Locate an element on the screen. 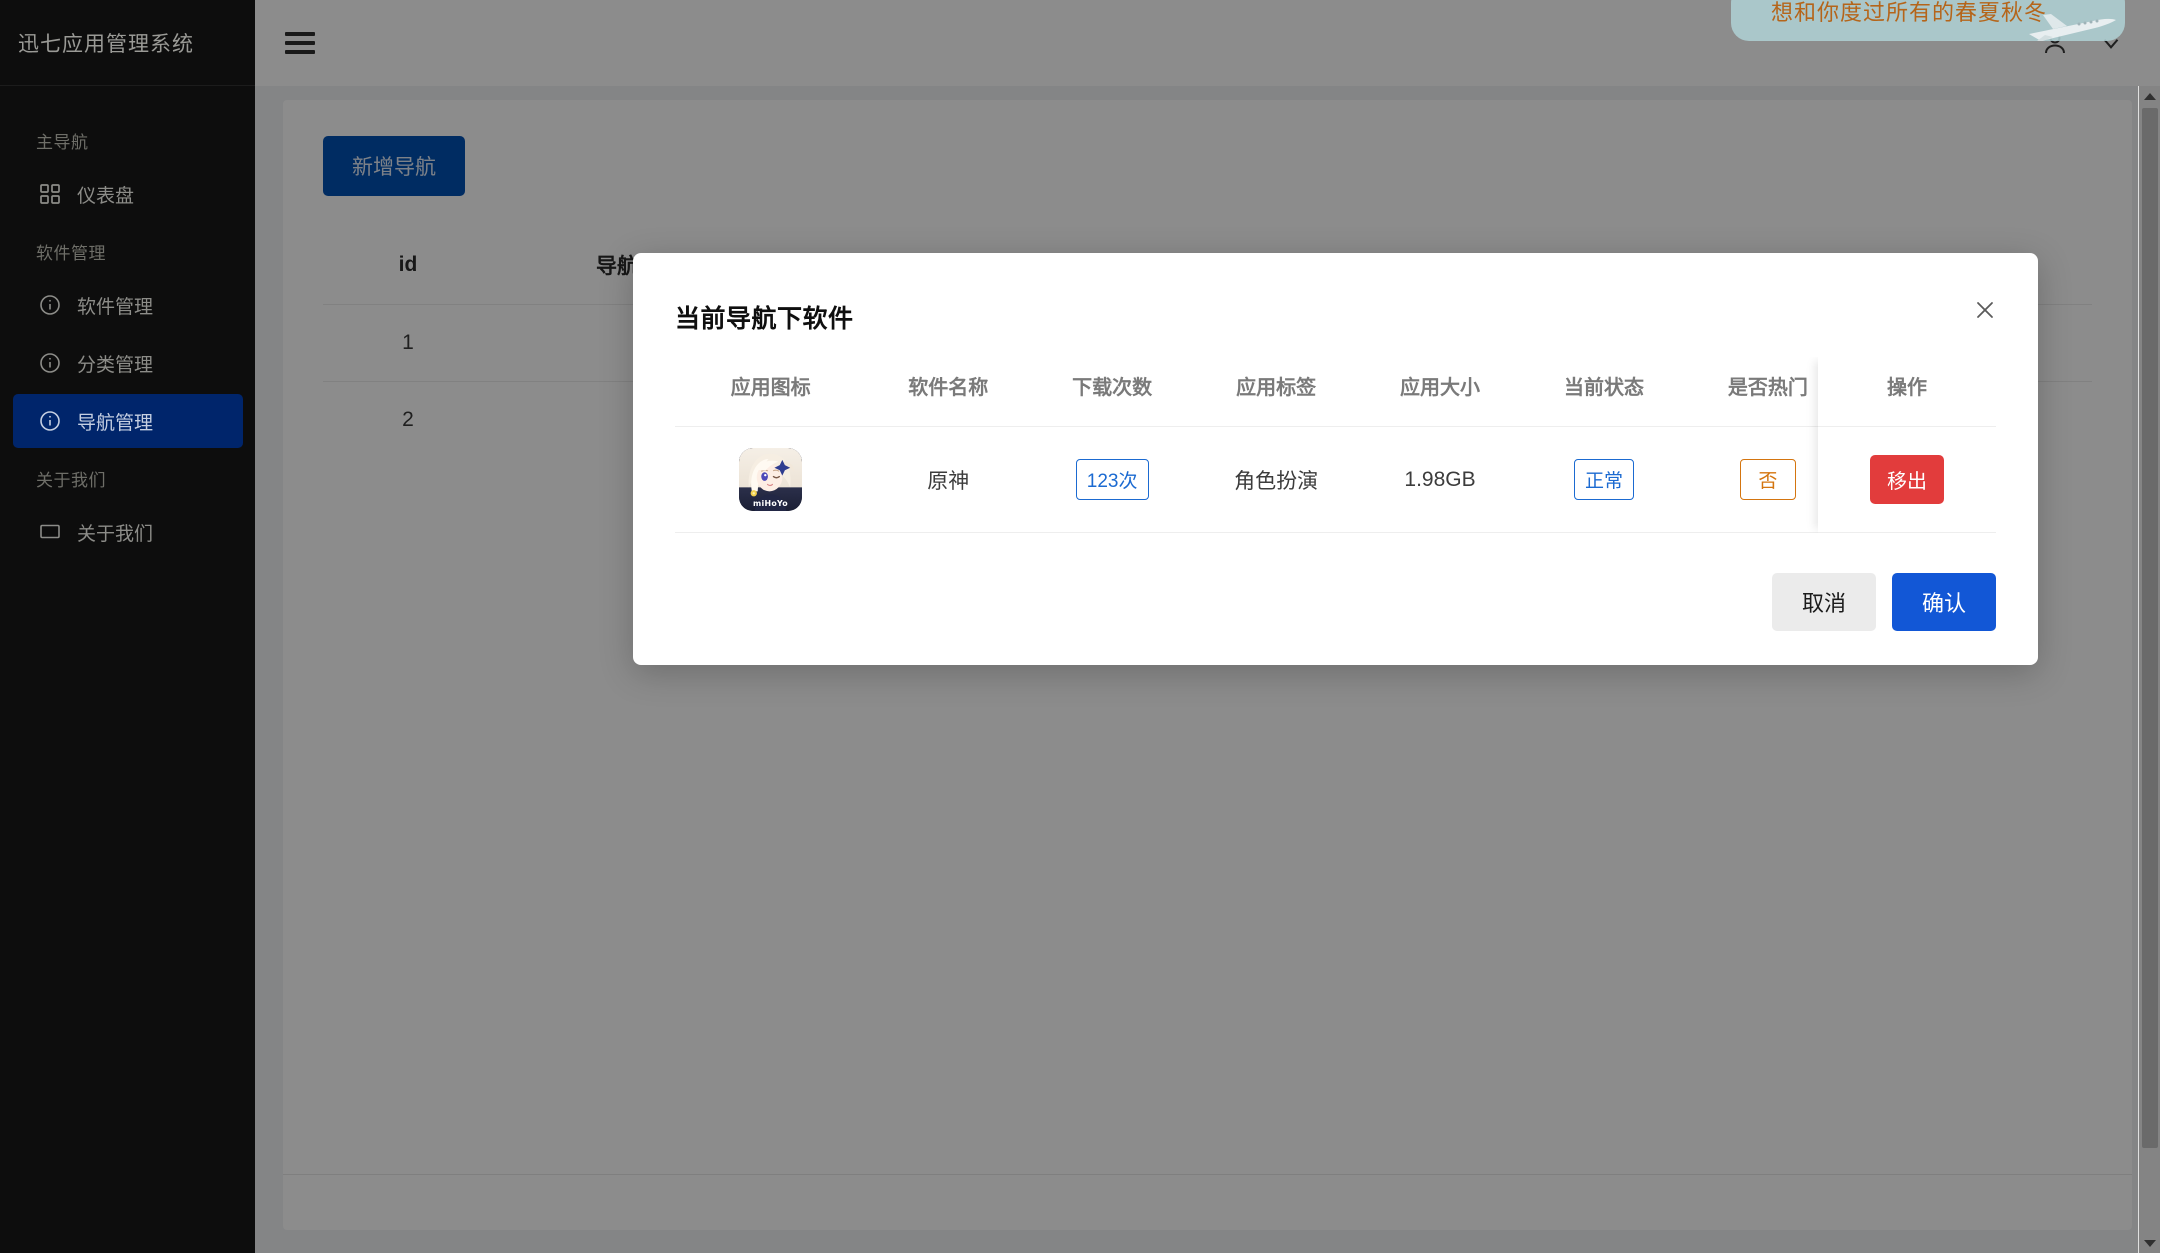 The image size is (2160, 1253). downloads-badge: 123次 is located at coordinates (1112, 479).